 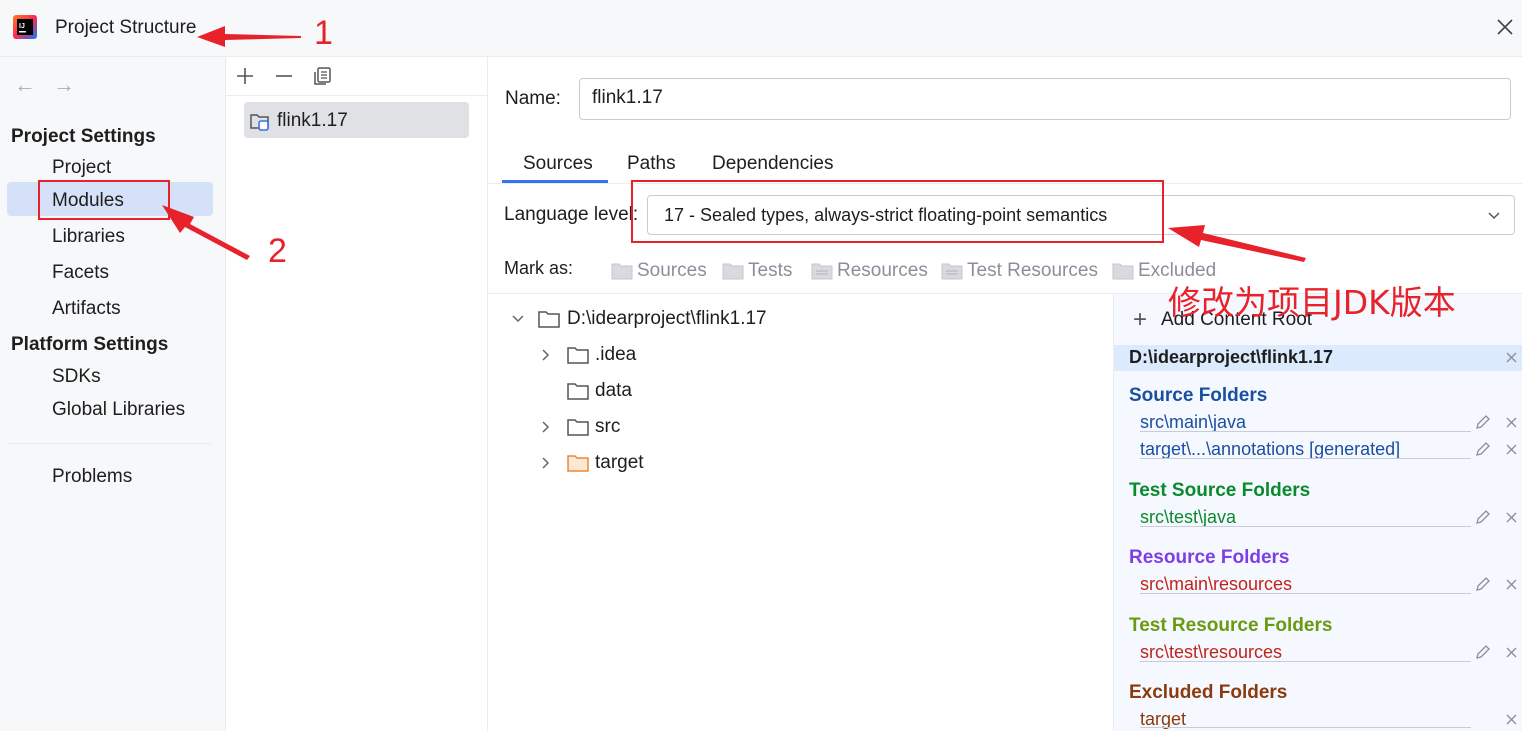 I want to click on tab-dependencies: Dependencies, so click(x=772, y=164).